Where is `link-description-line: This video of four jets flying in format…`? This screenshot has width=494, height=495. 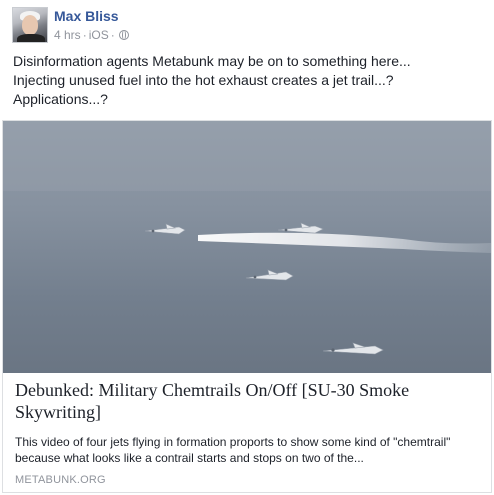 link-description-line: This video of four jets flying in format… is located at coordinates (233, 442).